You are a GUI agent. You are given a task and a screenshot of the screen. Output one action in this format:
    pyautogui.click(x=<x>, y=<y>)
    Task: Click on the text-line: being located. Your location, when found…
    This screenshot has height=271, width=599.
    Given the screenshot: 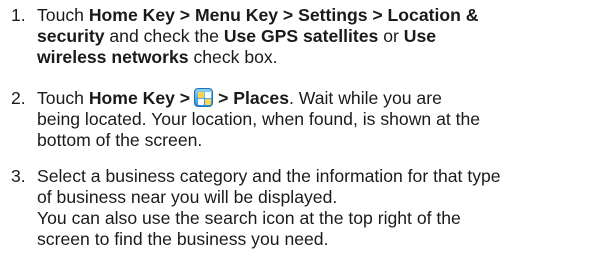 What is the action you would take?
    pyautogui.click(x=259, y=119)
    